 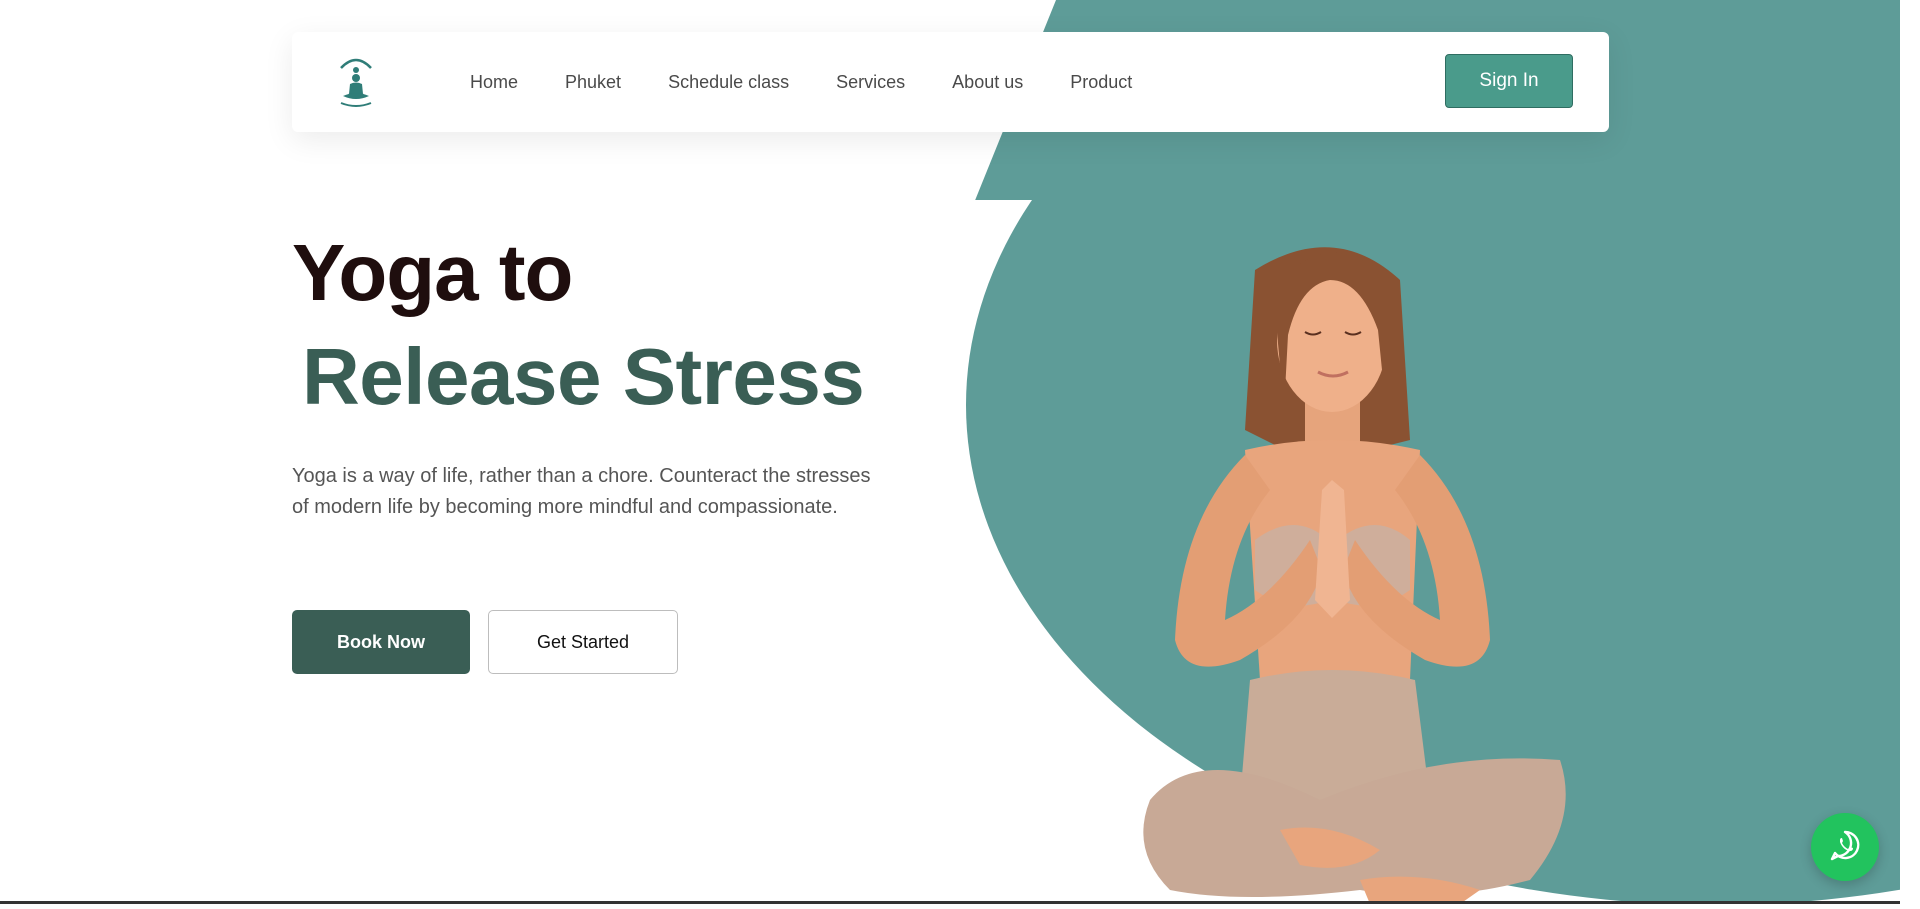 I want to click on page-gutter, so click(x=1910, y=452).